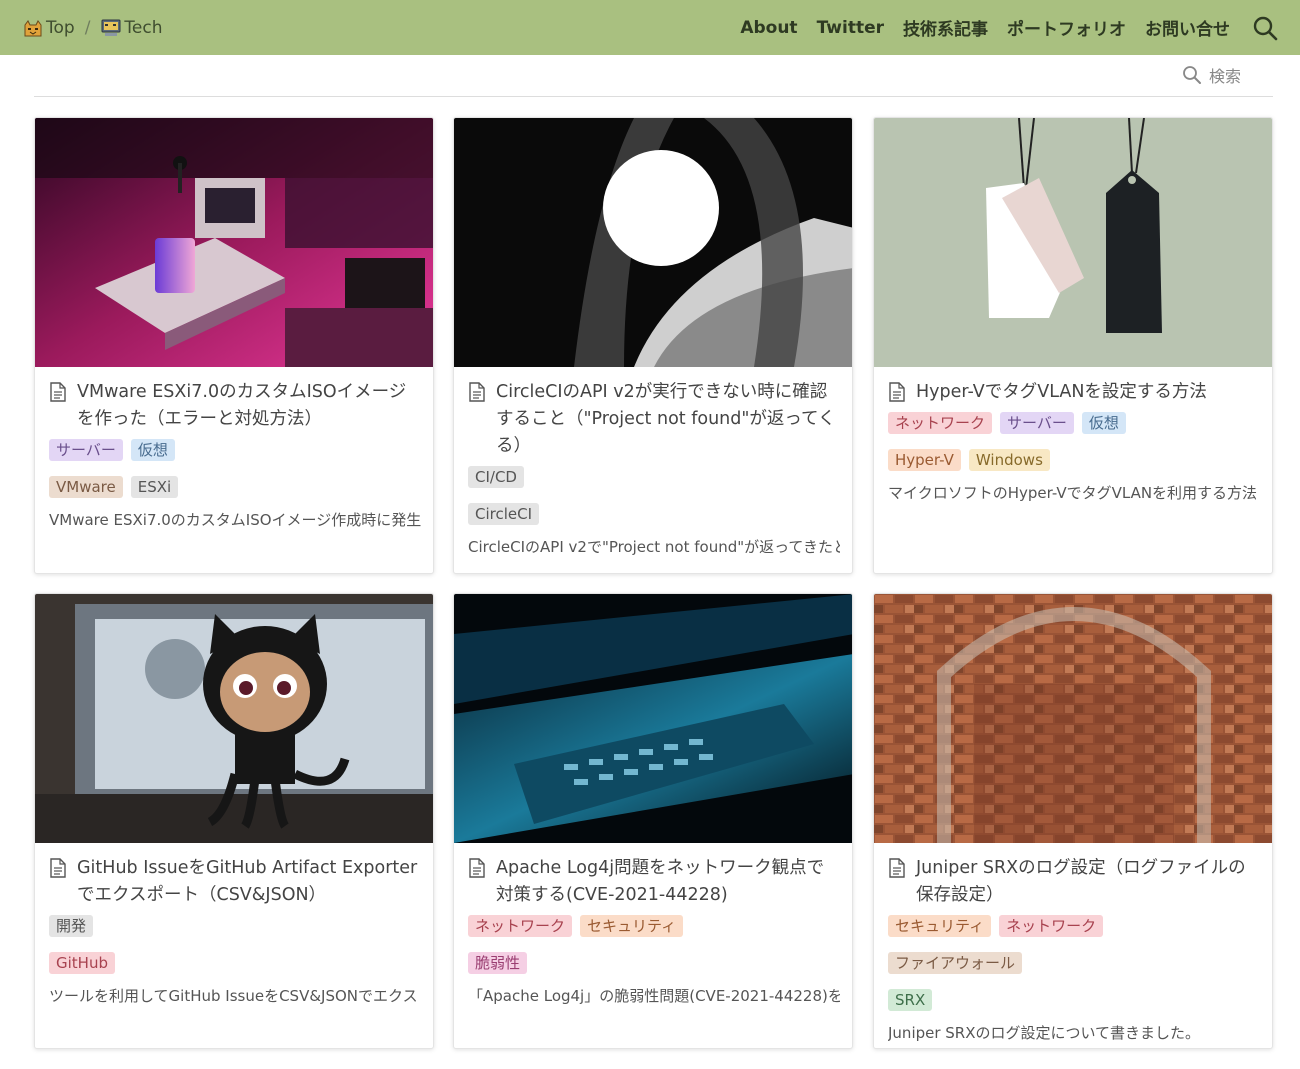  Describe the element at coordinates (242, 405) in the screenshot. I see `article-title-text: VMware ESXi7.0のカスタムISOイメージを作った（エラーと対処方法）` at that location.